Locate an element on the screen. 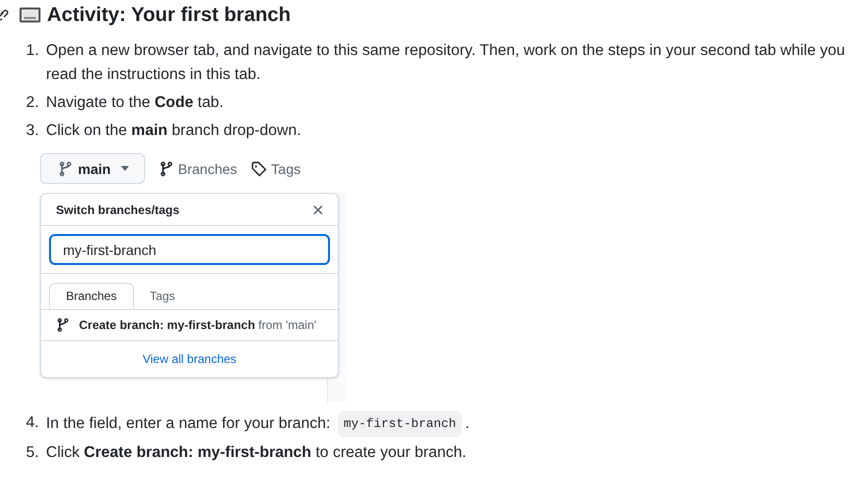 The width and height of the screenshot is (862, 481). tag-icon is located at coordinates (259, 168).